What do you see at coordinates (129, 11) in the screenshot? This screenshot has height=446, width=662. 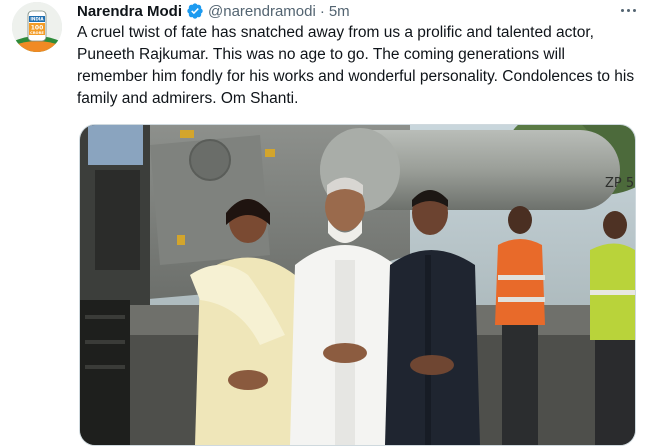 I see `author-name: Narendra Modi` at bounding box center [129, 11].